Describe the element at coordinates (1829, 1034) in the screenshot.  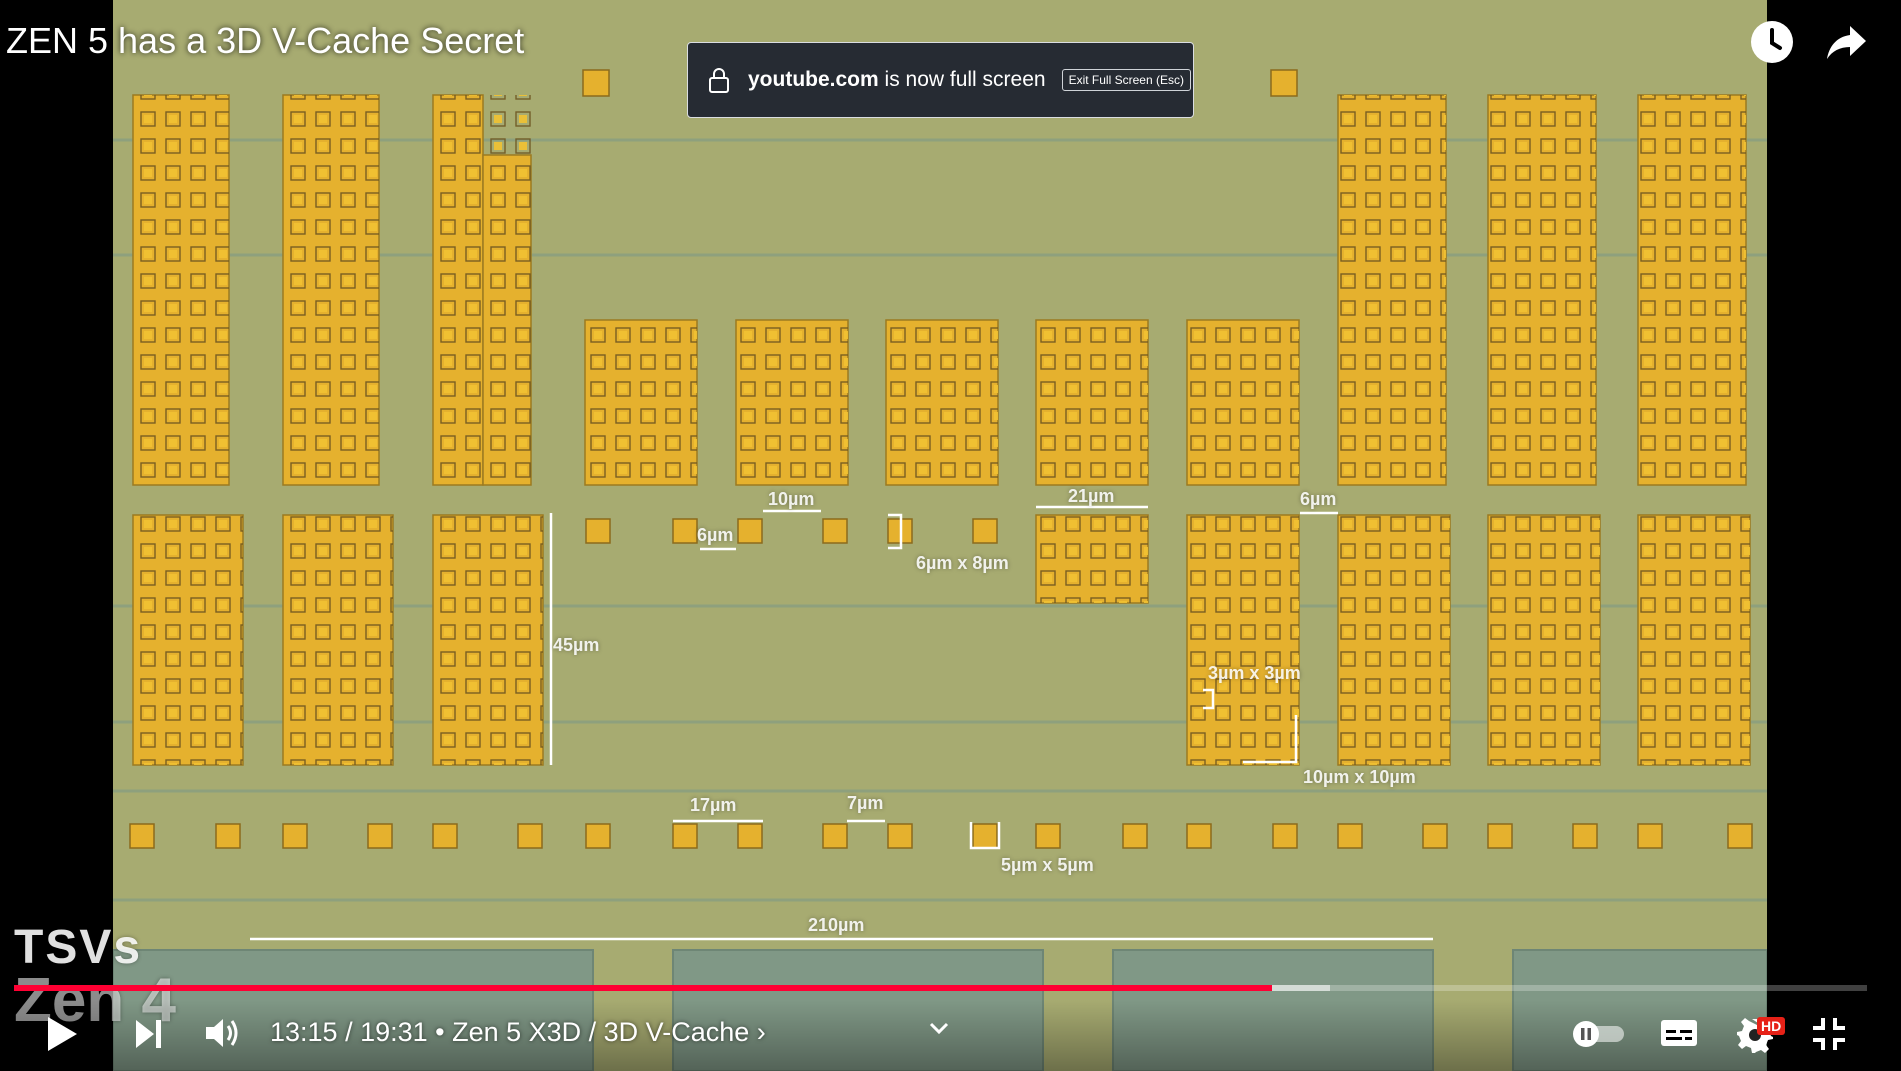
I see `exit-fullscreen-icon` at that location.